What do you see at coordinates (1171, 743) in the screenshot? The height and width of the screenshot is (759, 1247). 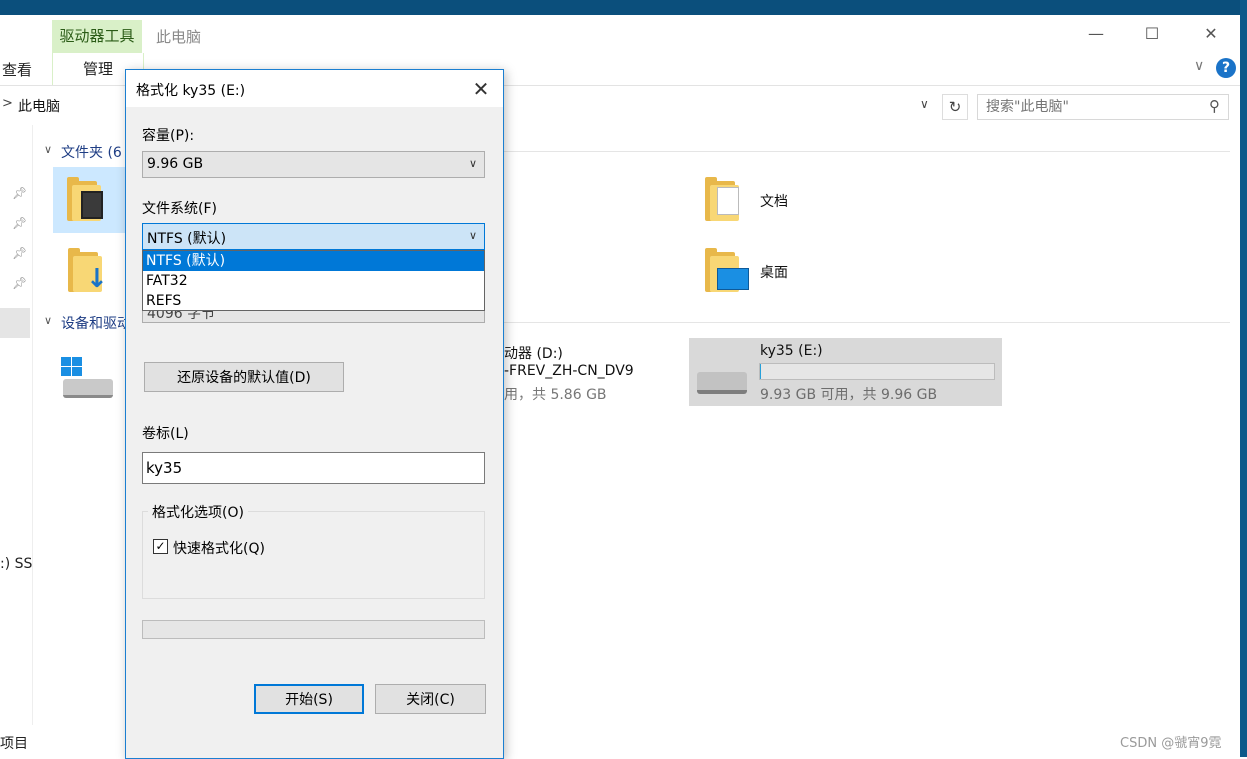 I see `watermark: CSDN @虢宵9霓` at bounding box center [1171, 743].